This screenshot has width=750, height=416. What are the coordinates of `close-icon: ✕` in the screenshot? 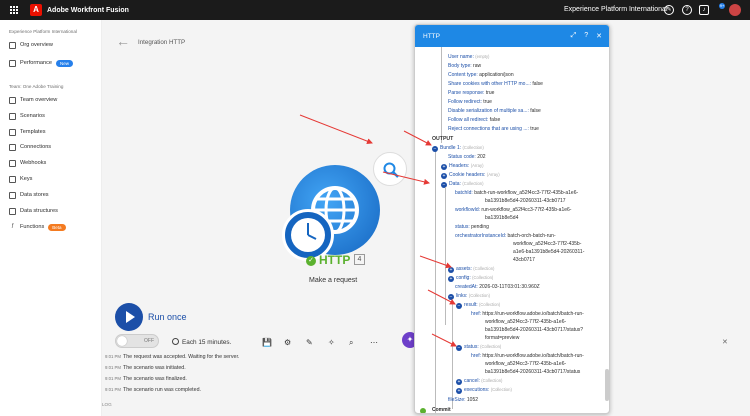 It's located at (599, 36).